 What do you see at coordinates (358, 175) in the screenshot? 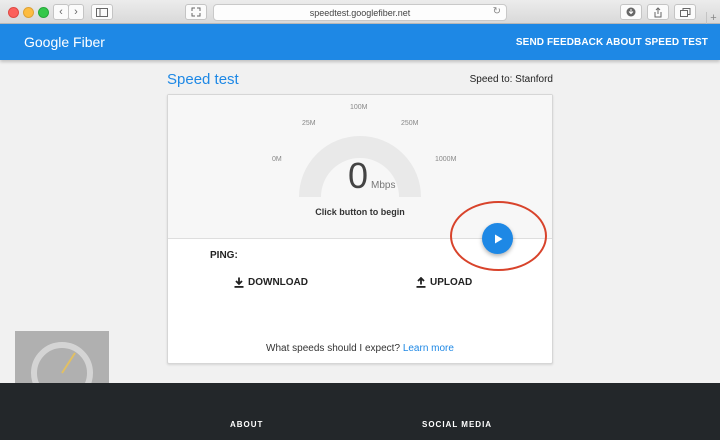
I see `speed-value: 0` at bounding box center [358, 175].